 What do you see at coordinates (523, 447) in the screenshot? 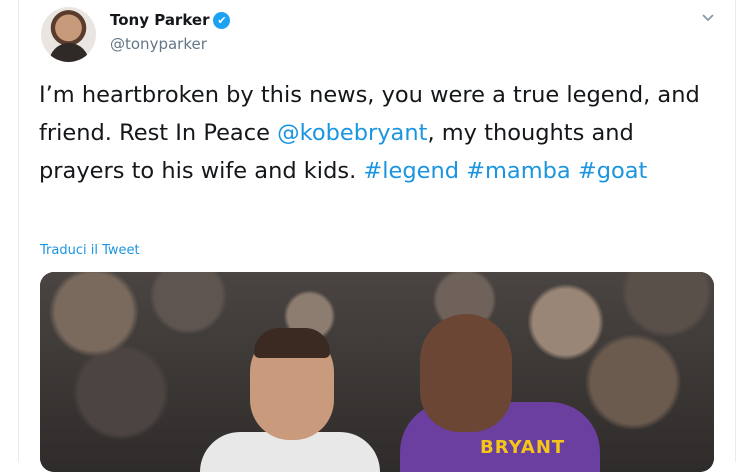
I see `jersey-lettering: BRYANT` at bounding box center [523, 447].